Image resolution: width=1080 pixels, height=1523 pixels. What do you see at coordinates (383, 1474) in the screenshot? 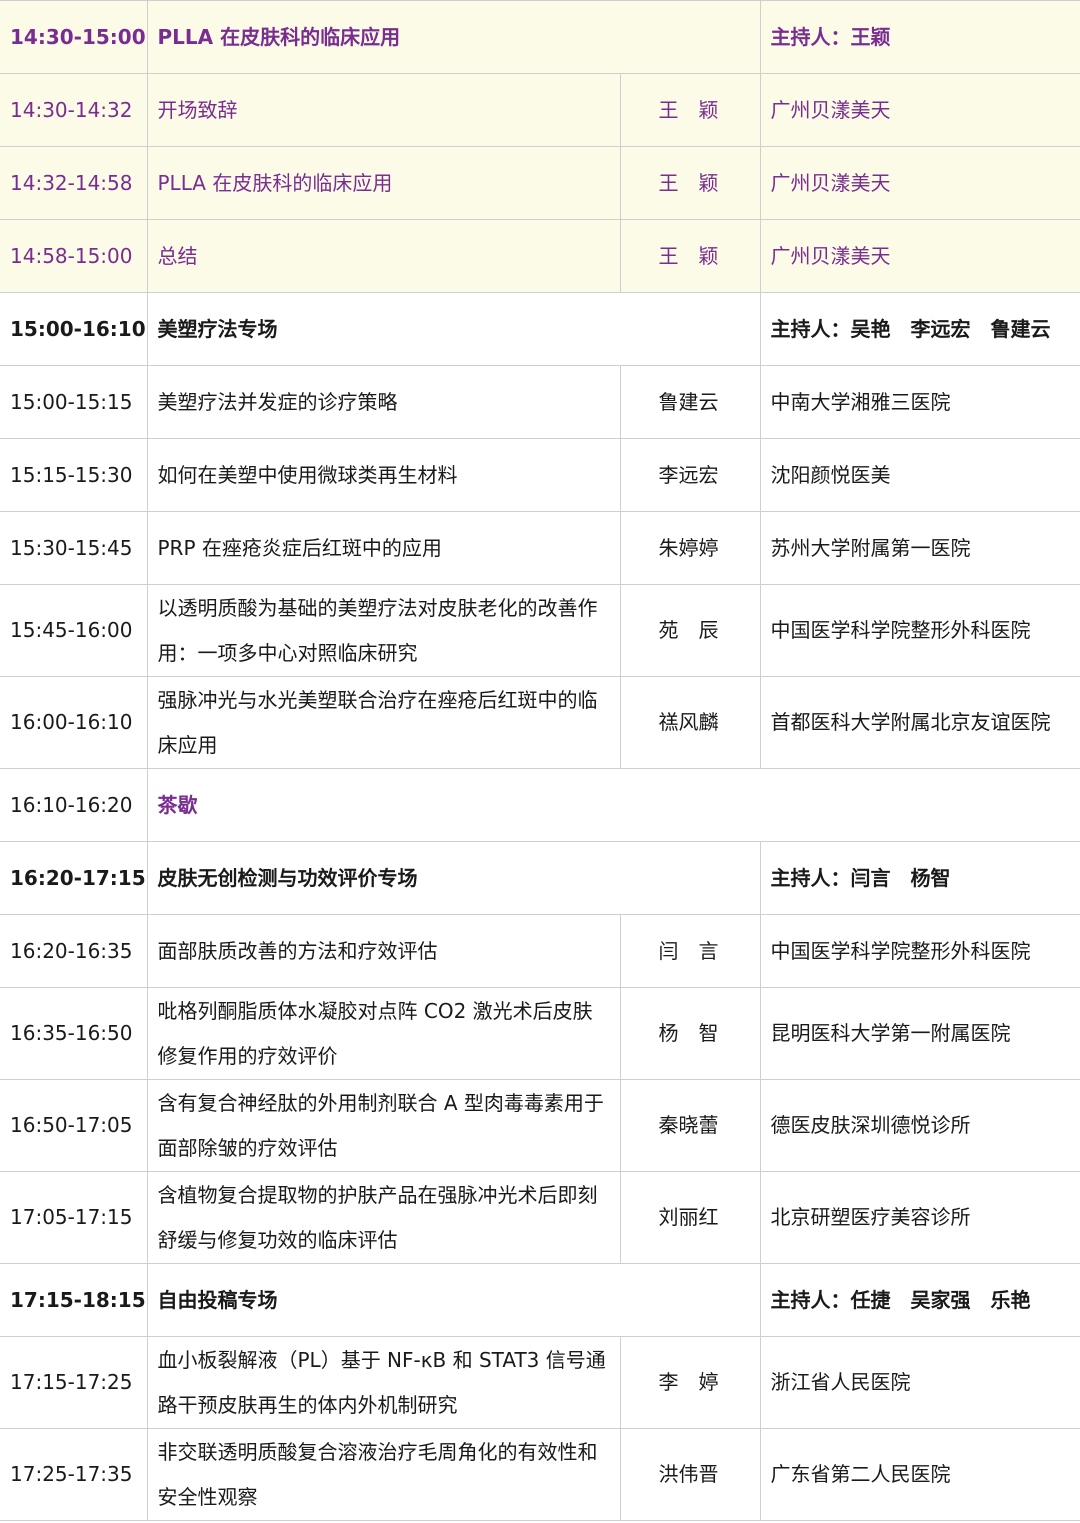
I see `talk-title: 非交联透明质酸复合溶液治疗毛周角化的有效性和安全性观察` at bounding box center [383, 1474].